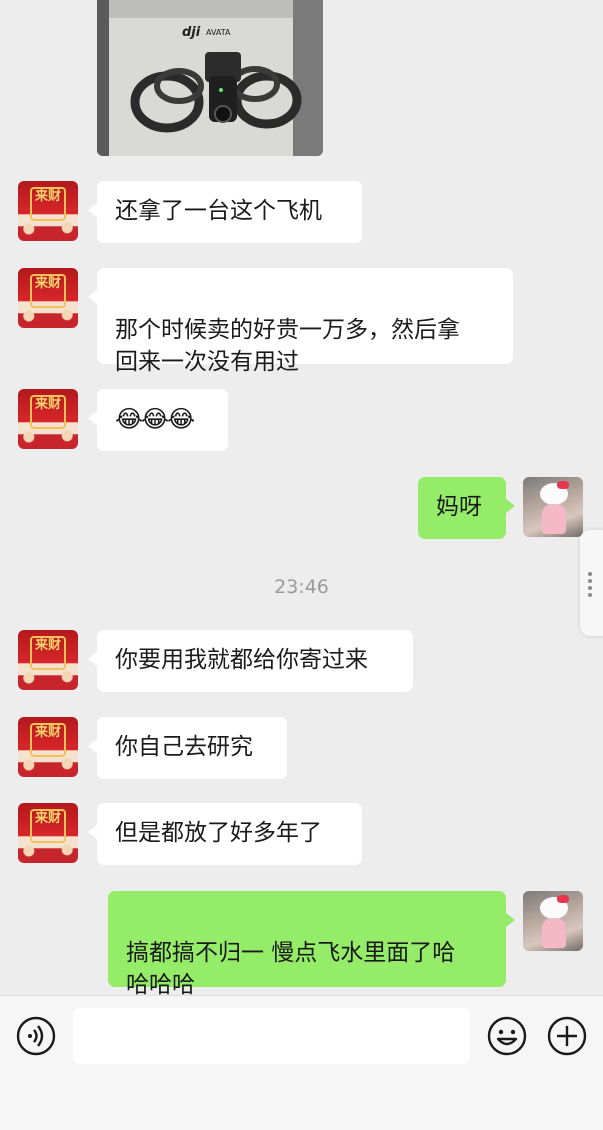  I want to click on message-text: 妈呀, so click(459, 507).